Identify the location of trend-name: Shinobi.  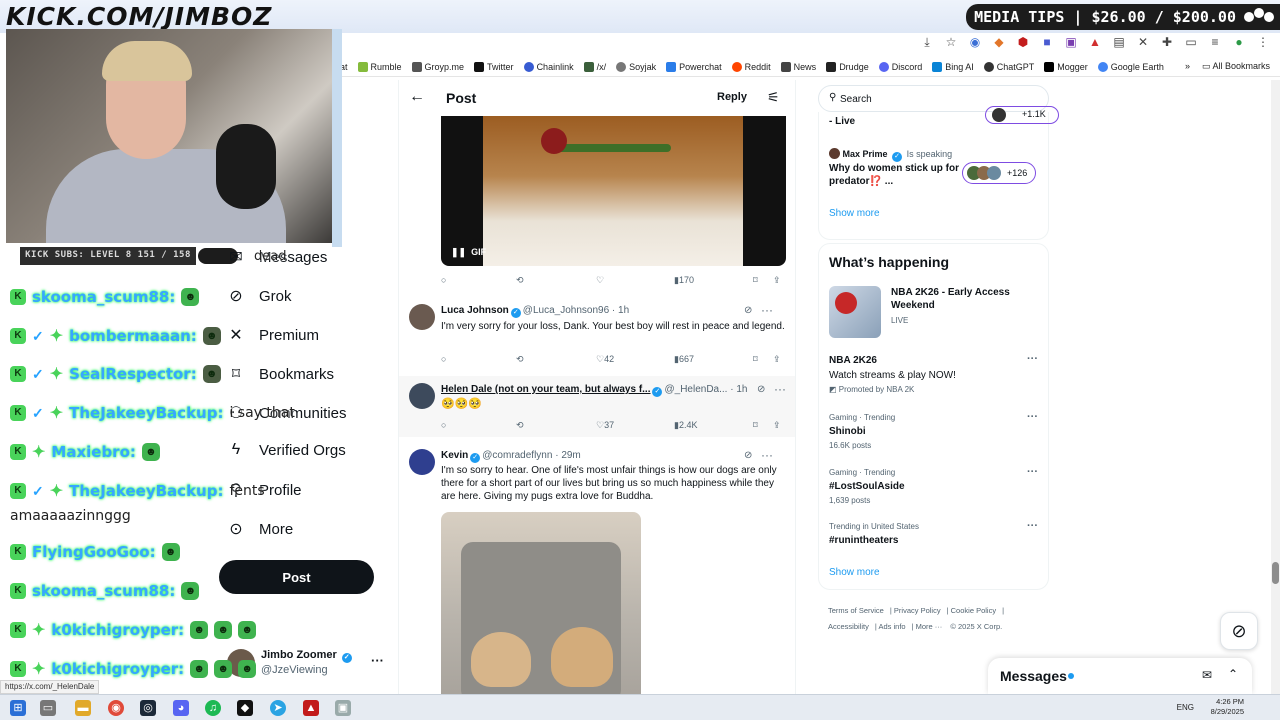
(847, 431).